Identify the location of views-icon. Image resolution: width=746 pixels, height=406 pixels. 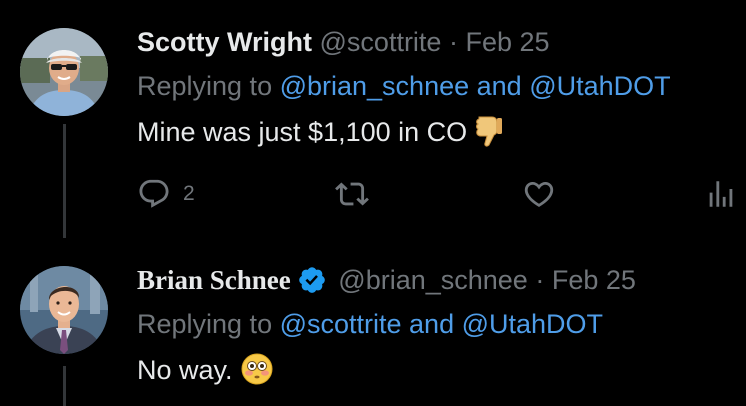
(721, 194).